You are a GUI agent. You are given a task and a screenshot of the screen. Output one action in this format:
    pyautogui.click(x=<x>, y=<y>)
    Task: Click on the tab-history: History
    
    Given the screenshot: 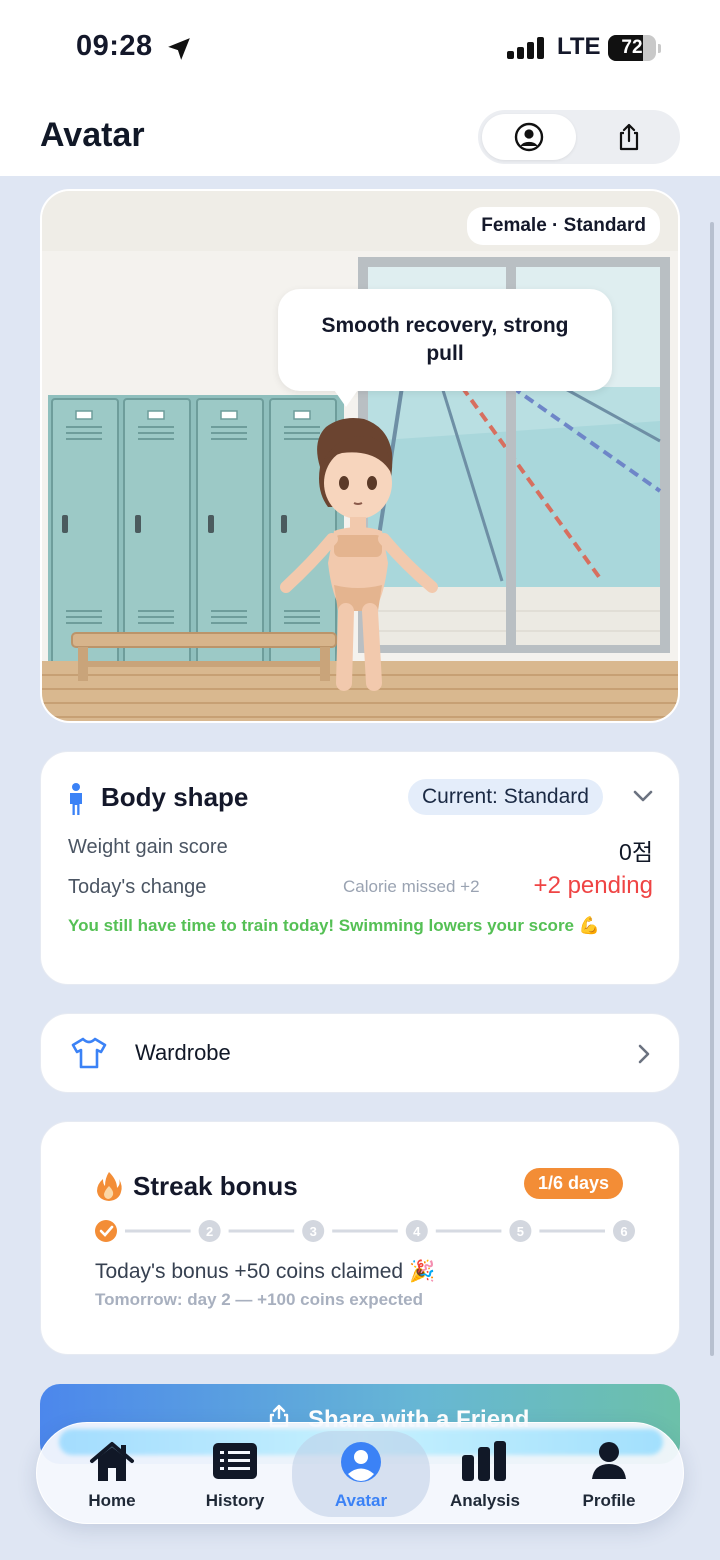 What is the action you would take?
    pyautogui.click(x=235, y=1474)
    